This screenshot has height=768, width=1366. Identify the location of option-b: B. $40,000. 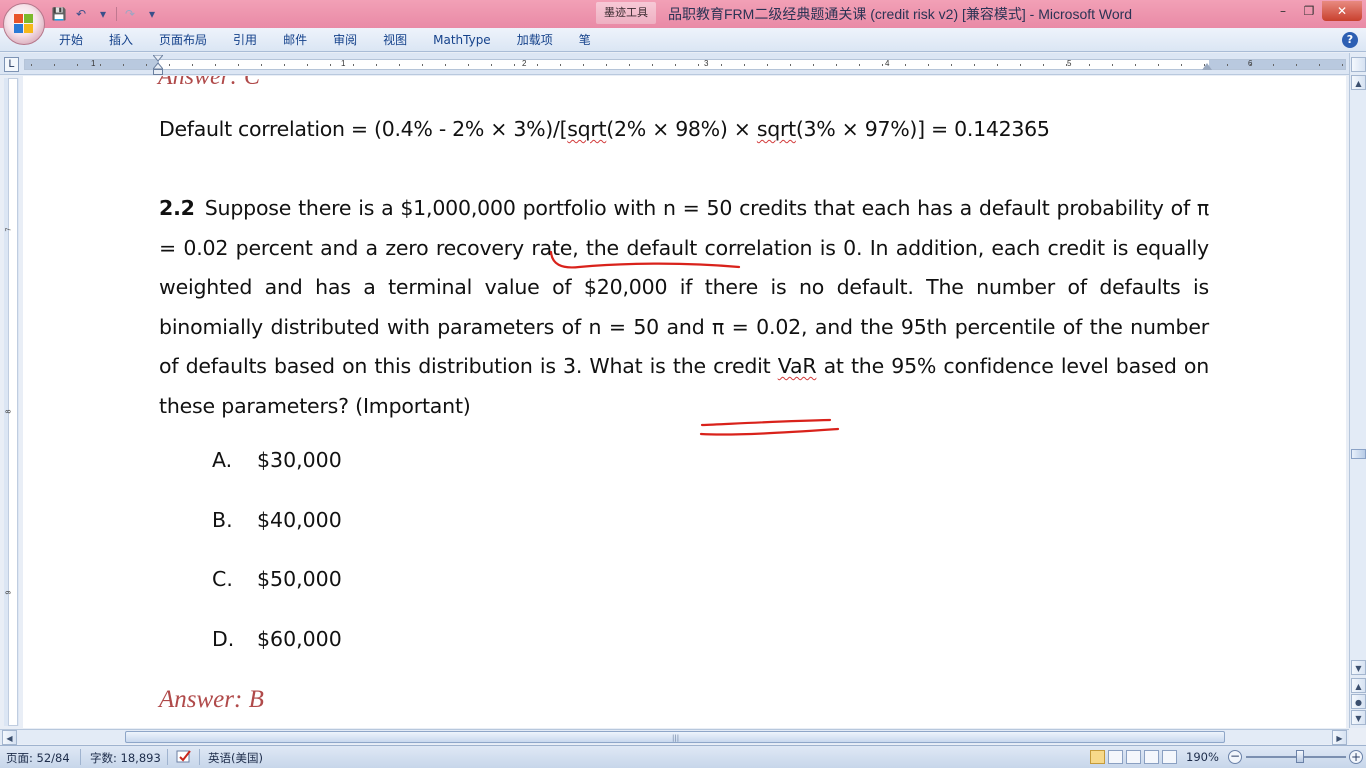
(277, 520).